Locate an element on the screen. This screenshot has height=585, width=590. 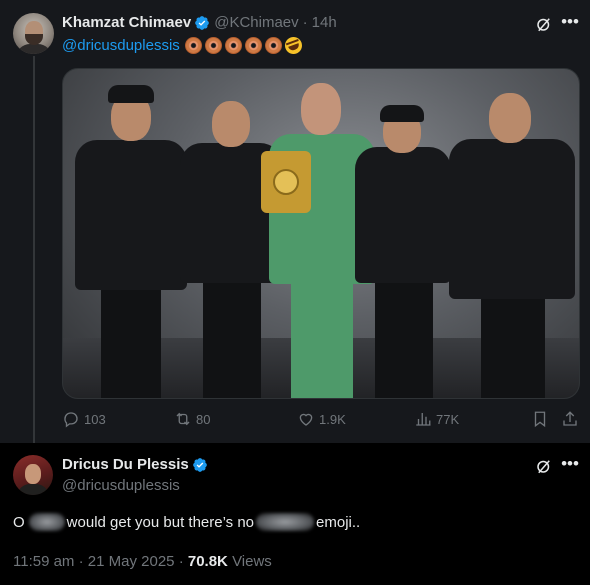
reply-views-label: Views is located at coordinates (252, 561).